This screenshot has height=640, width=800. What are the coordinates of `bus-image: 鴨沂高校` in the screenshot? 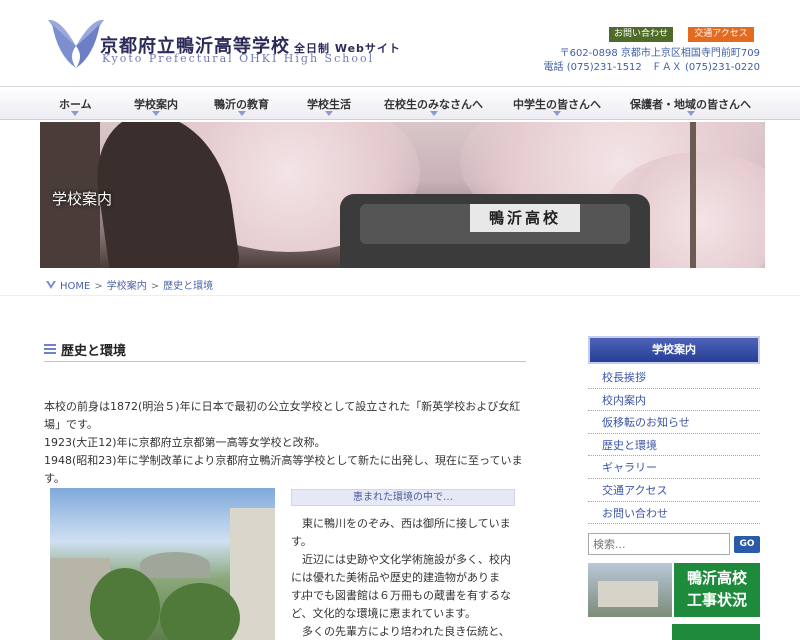 It's located at (495, 231).